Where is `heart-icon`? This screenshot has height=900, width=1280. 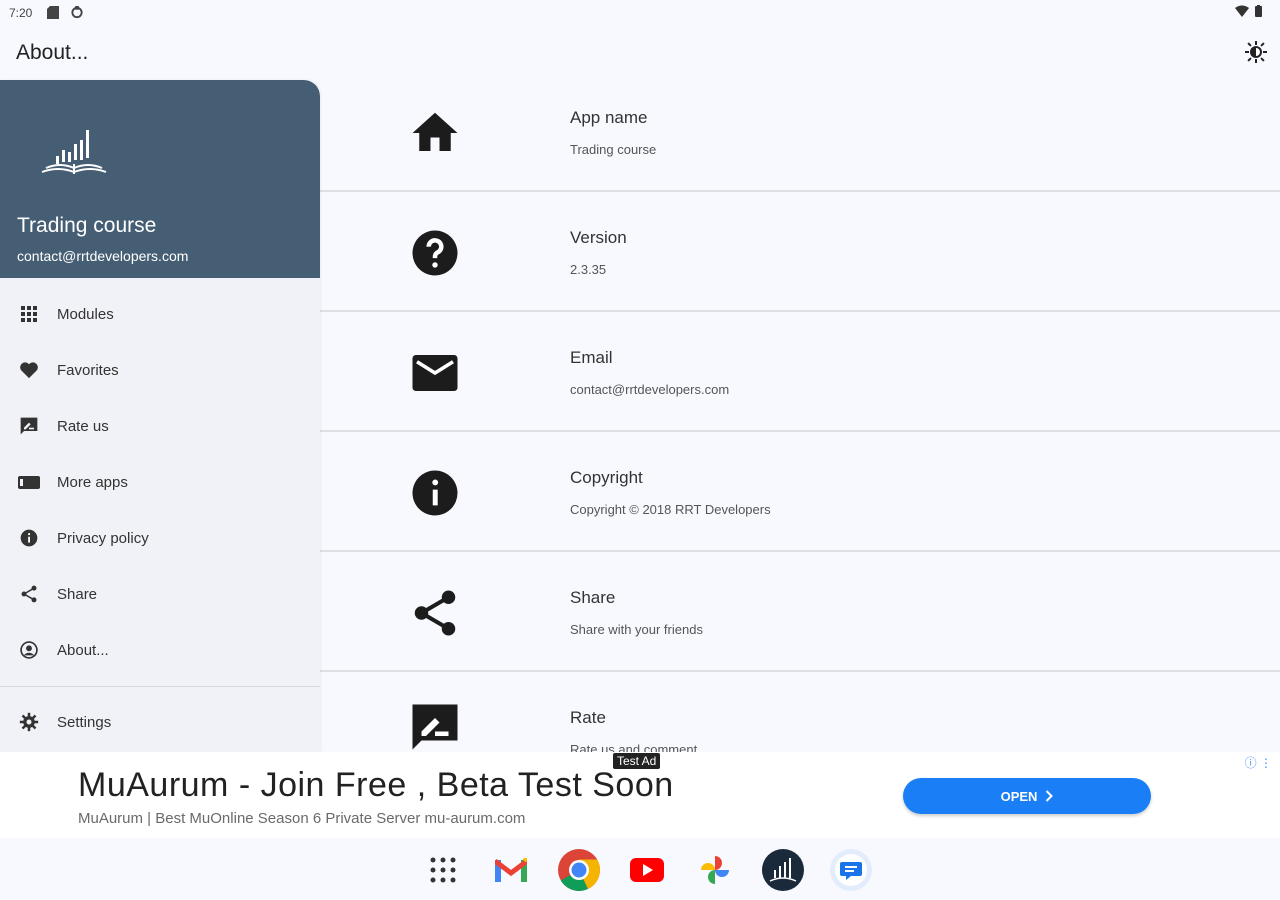 heart-icon is located at coordinates (29, 370).